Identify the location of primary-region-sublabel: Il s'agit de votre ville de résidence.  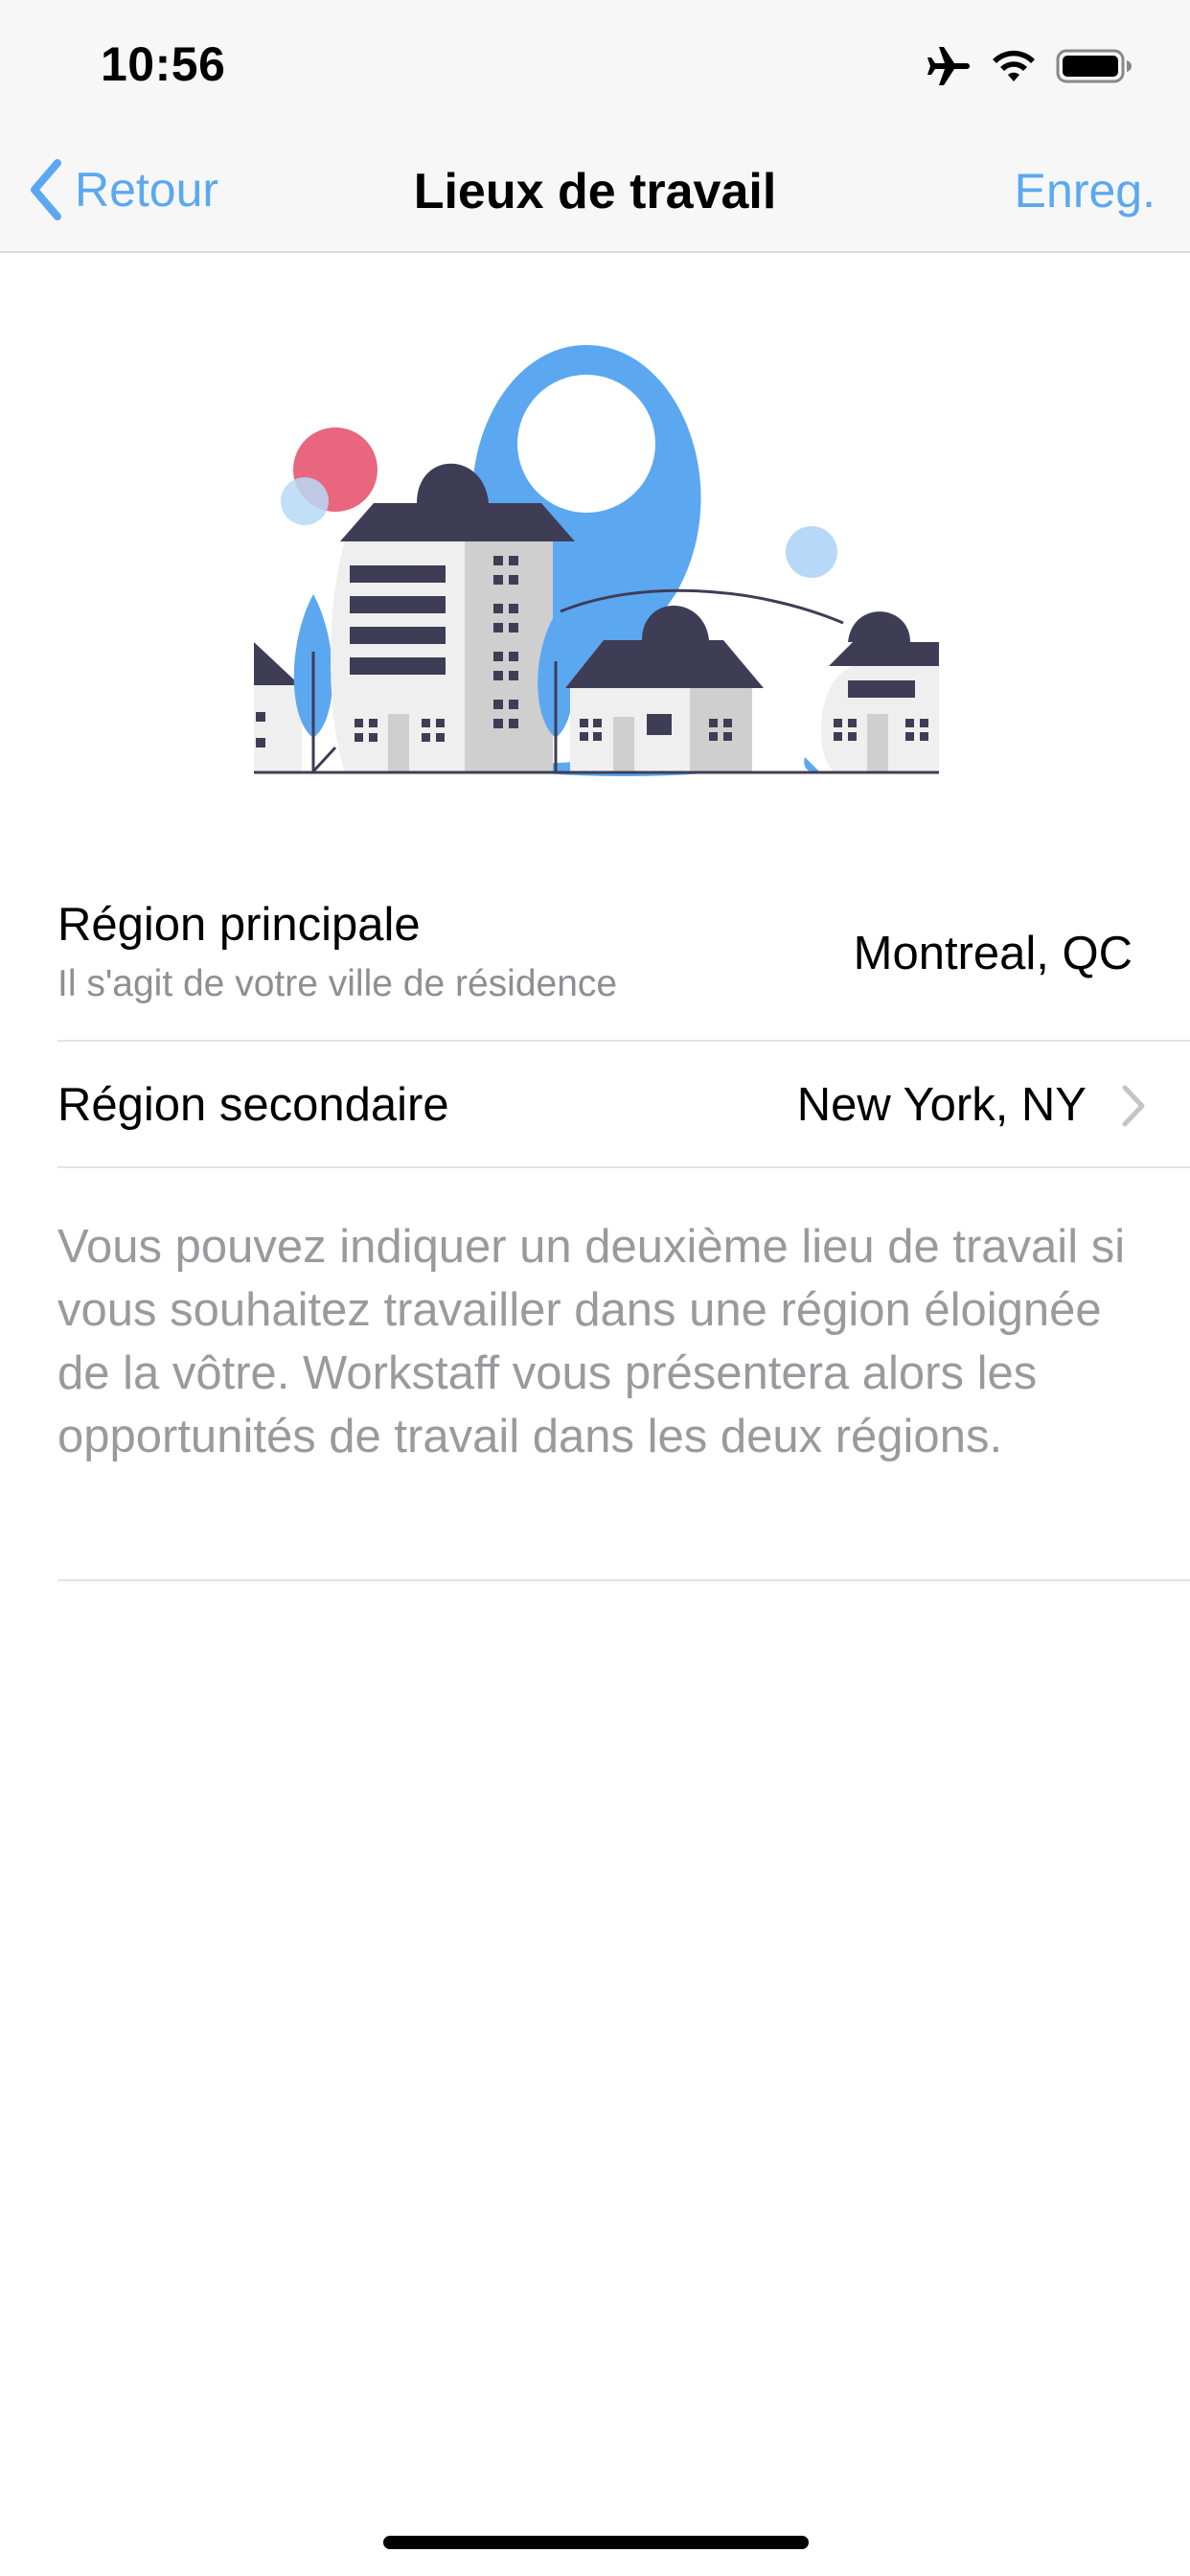
(338, 983).